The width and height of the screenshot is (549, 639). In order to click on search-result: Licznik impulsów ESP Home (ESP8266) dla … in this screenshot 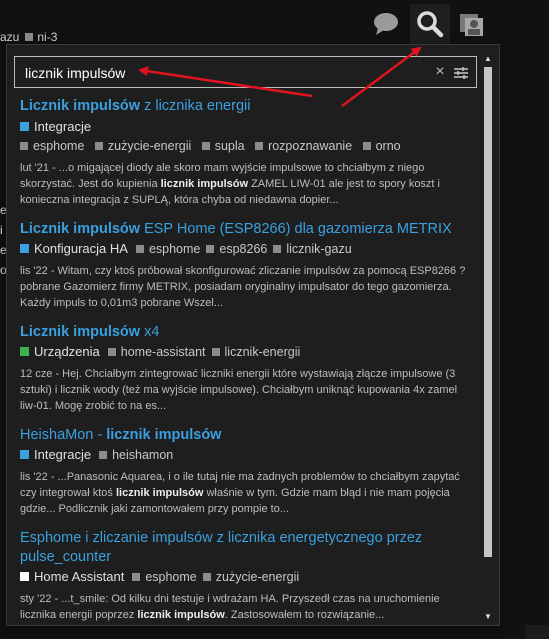, I will do `click(247, 265)`.